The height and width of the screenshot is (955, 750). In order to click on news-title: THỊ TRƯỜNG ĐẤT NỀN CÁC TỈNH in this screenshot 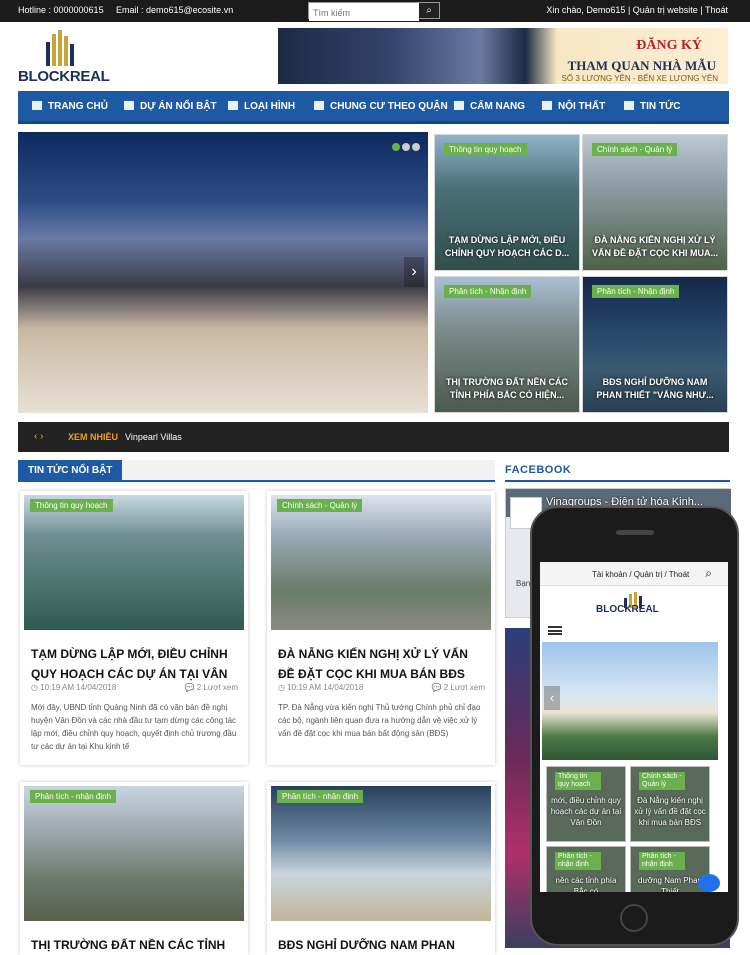, I will do `click(134, 945)`.